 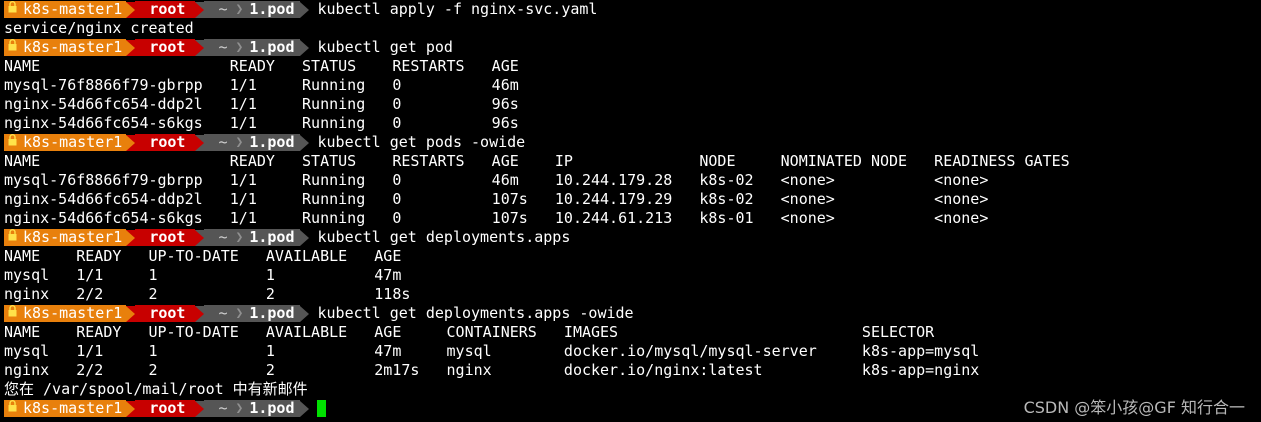 I want to click on output-text: mysql-76f8866f79-gbrpp 1/1 Running 0 46m, so click(x=261, y=85).